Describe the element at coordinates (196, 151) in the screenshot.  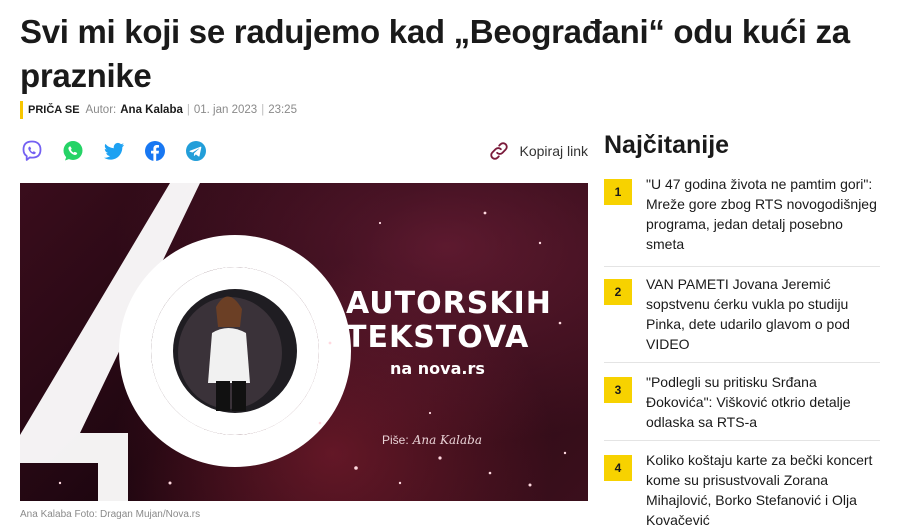
I see `telegram-icon` at that location.